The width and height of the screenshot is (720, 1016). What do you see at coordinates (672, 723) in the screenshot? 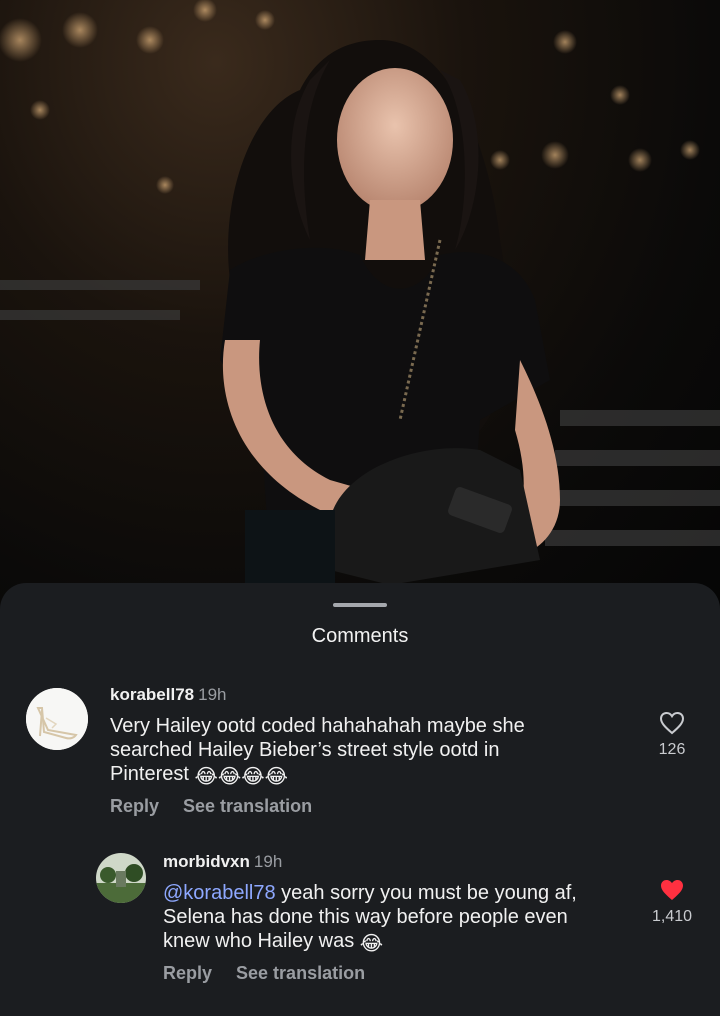
I see `heart-outline-icon` at bounding box center [672, 723].